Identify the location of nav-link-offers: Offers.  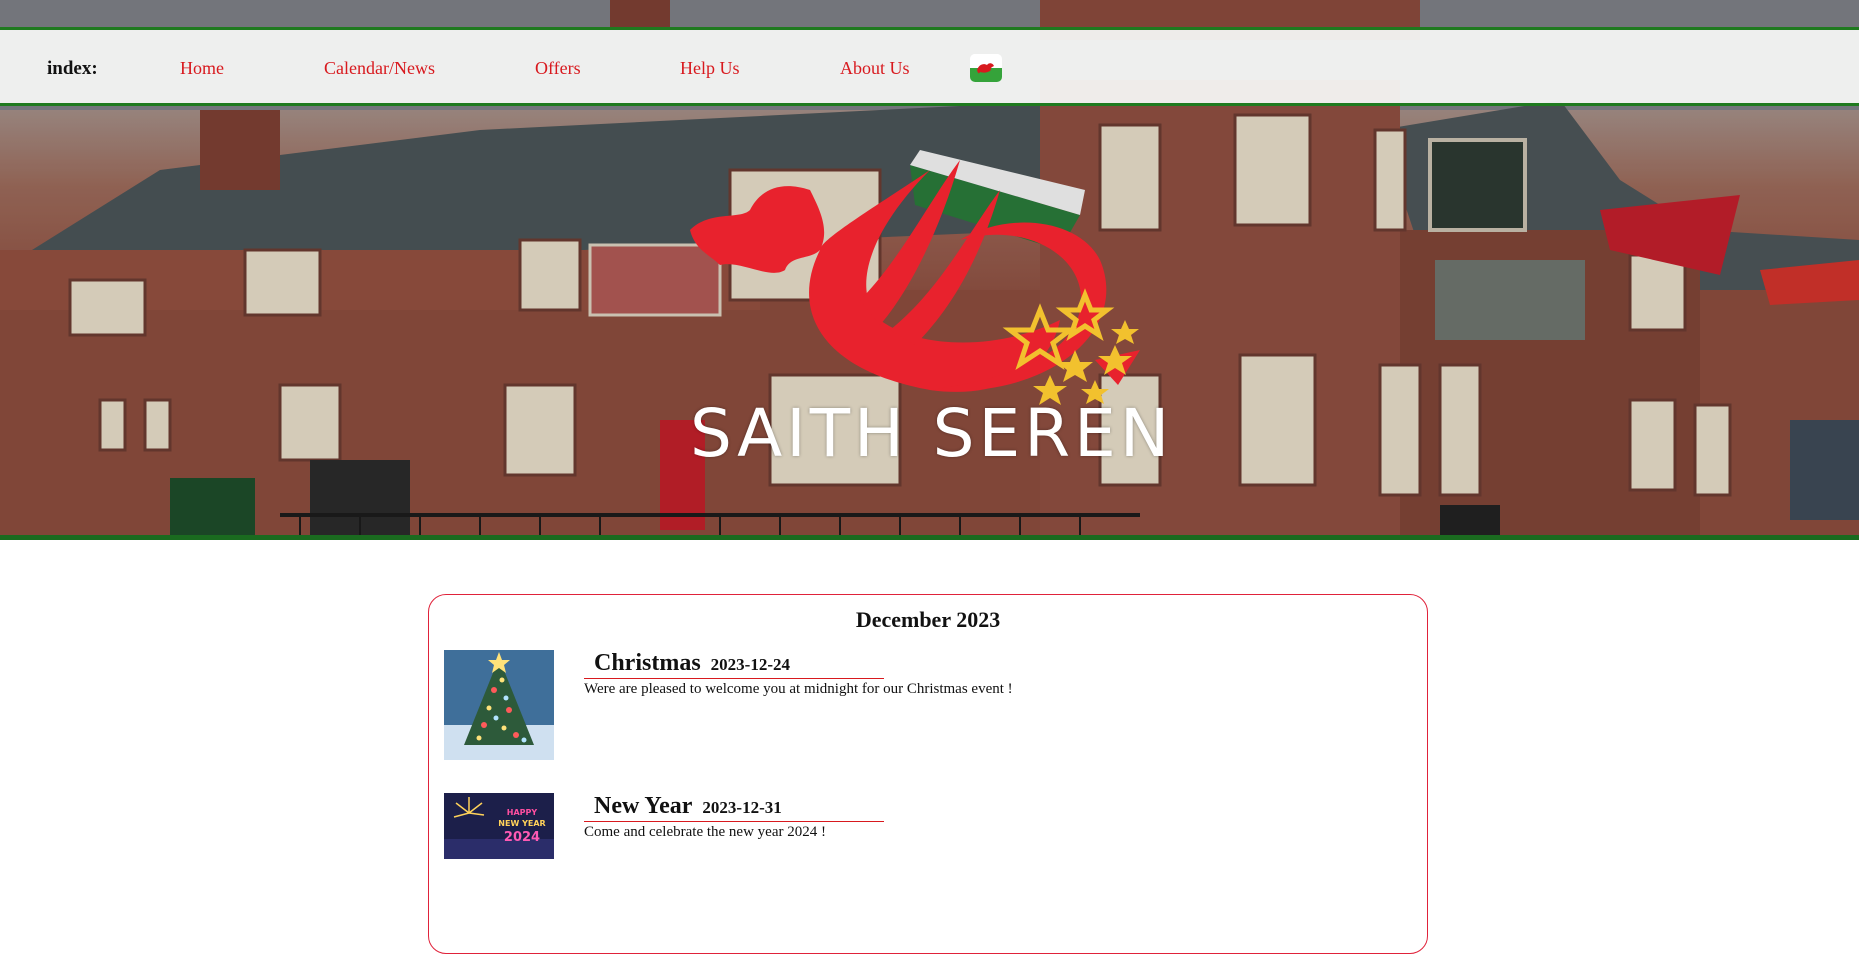
(558, 68).